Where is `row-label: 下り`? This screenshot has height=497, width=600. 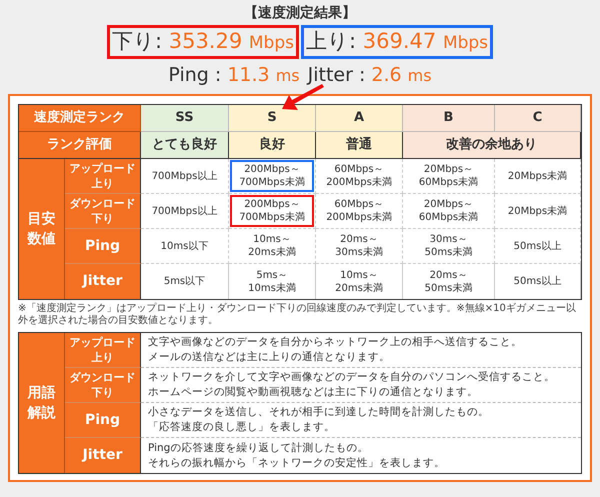
row-label: 下り is located at coordinates (103, 218).